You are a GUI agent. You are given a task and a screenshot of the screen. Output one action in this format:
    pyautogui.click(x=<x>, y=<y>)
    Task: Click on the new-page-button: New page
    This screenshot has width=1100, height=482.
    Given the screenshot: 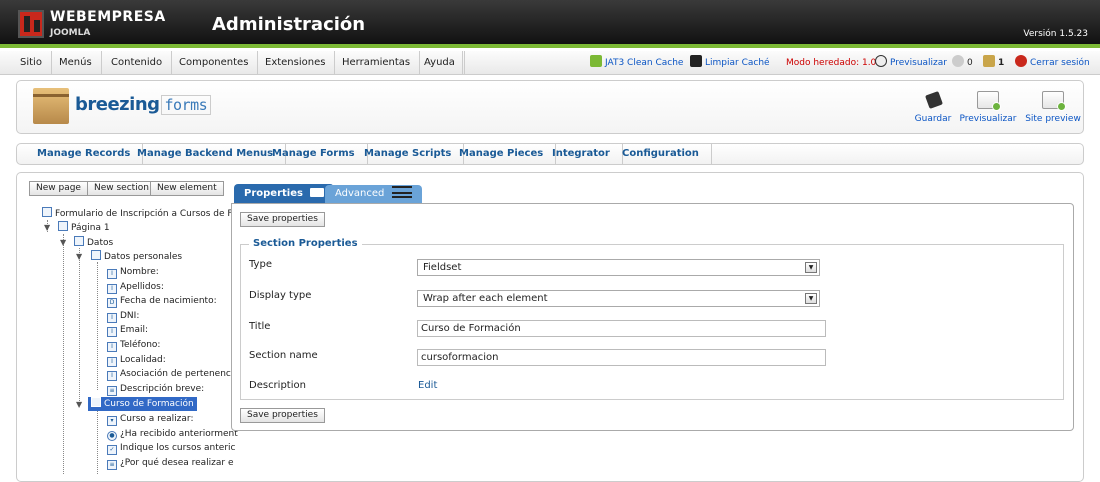 What is the action you would take?
    pyautogui.click(x=58, y=188)
    